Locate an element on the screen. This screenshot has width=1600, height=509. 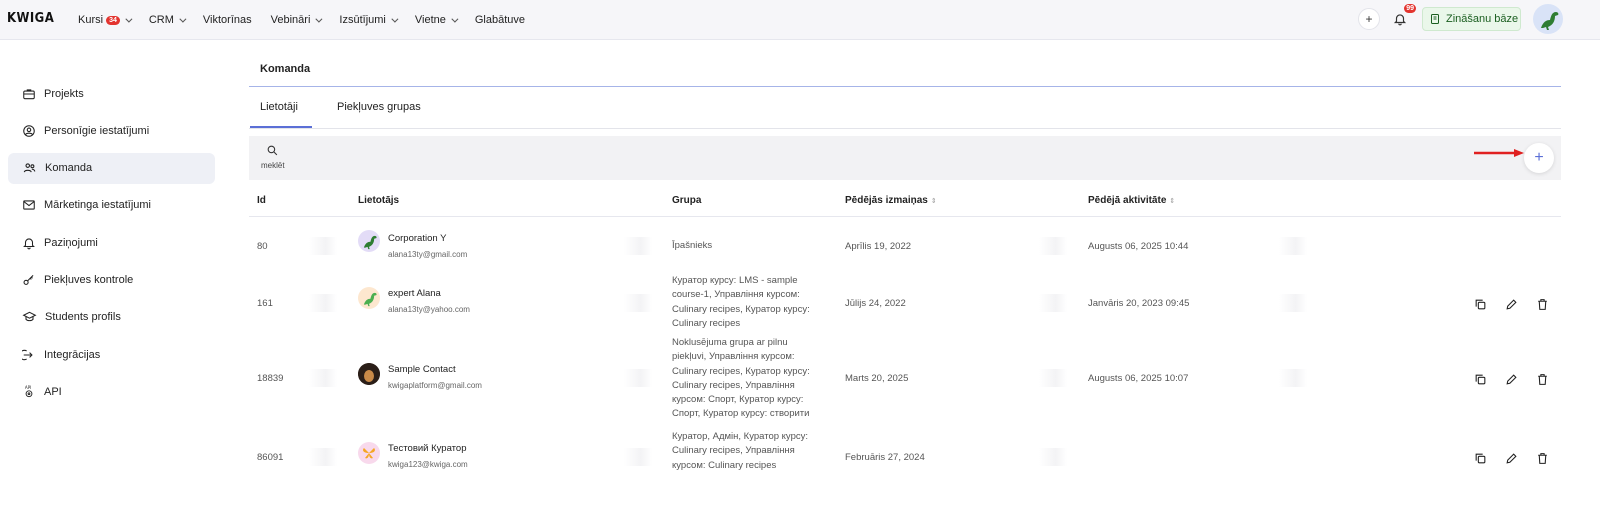
sidebar-item-personal-settings: Personīgie iestatījumi is located at coordinates (111, 130).